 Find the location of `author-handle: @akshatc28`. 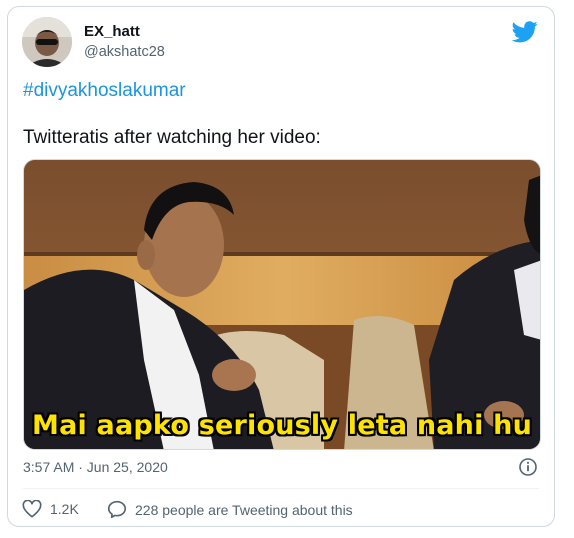

author-handle: @akshatc28 is located at coordinates (124, 52).